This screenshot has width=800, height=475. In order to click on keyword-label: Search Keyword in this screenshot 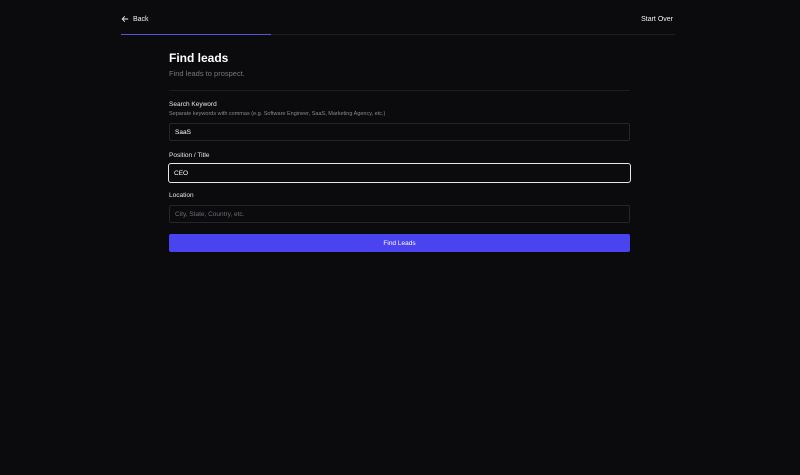, I will do `click(193, 104)`.